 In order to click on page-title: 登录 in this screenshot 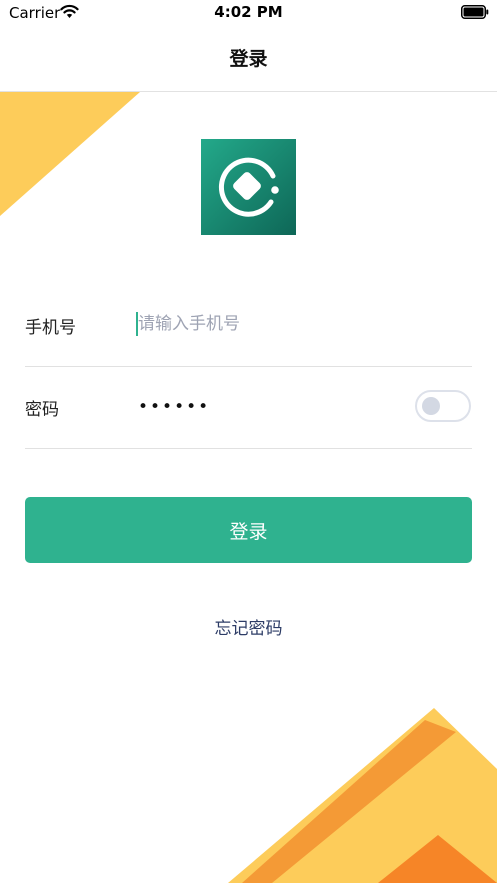, I will do `click(248, 59)`.